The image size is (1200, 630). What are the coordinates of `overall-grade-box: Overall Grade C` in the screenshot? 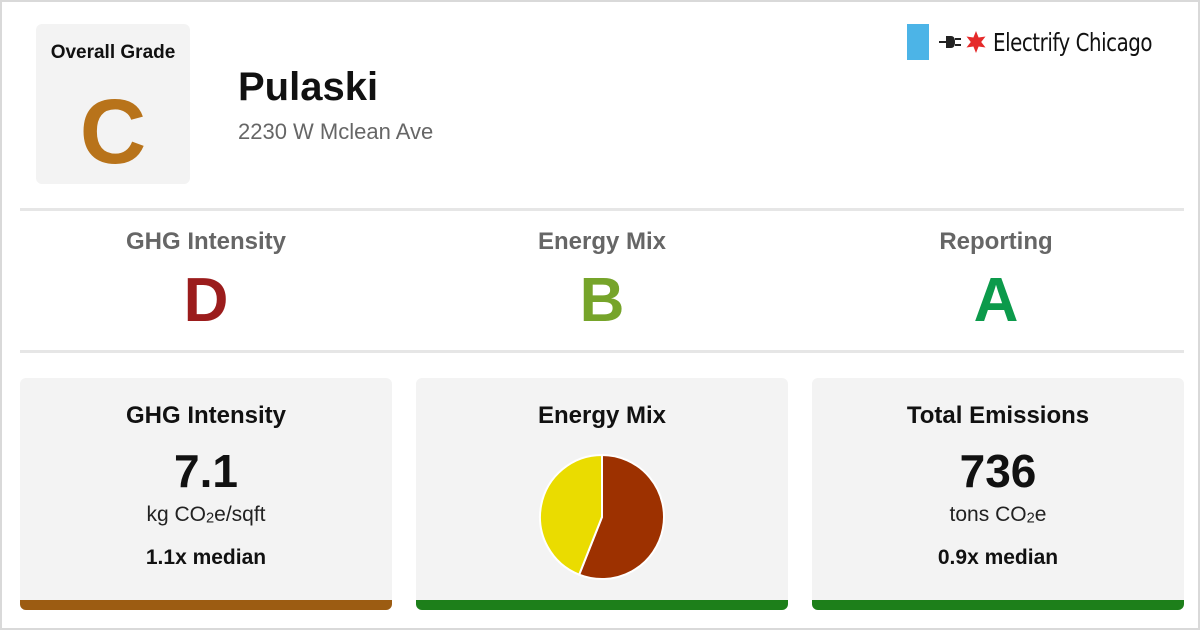 It's located at (113, 104).